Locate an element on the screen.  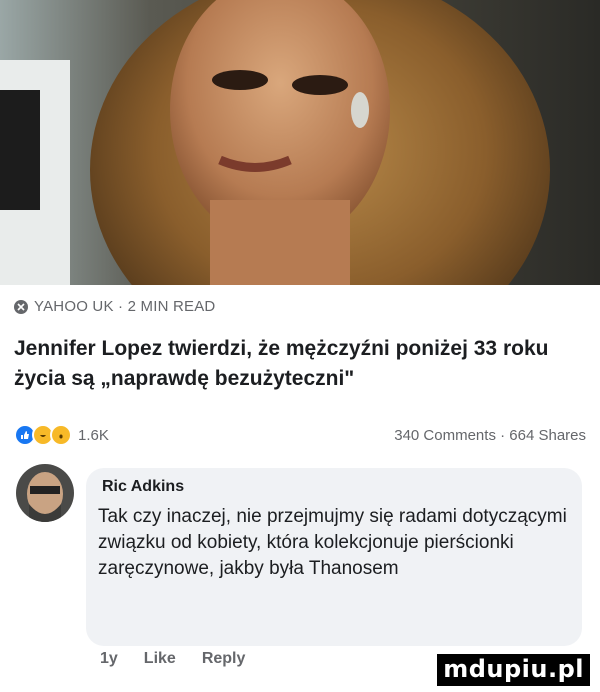
reaction-summary: 1.6K is located at coordinates (61, 435).